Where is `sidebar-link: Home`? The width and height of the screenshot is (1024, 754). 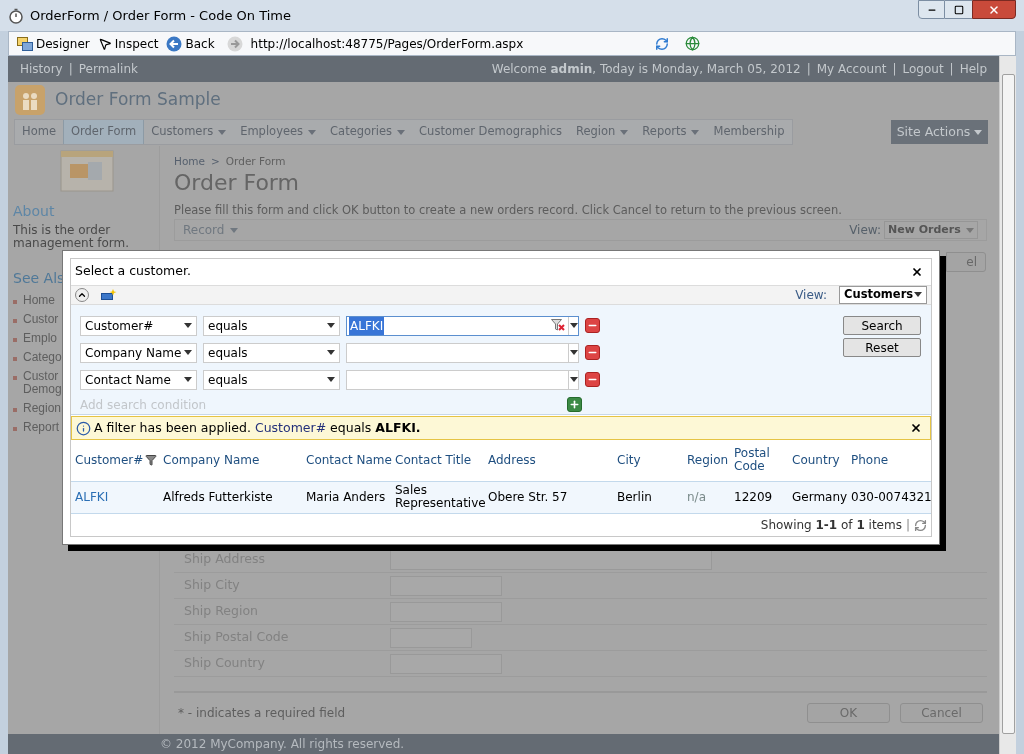 sidebar-link: Home is located at coordinates (42, 300).